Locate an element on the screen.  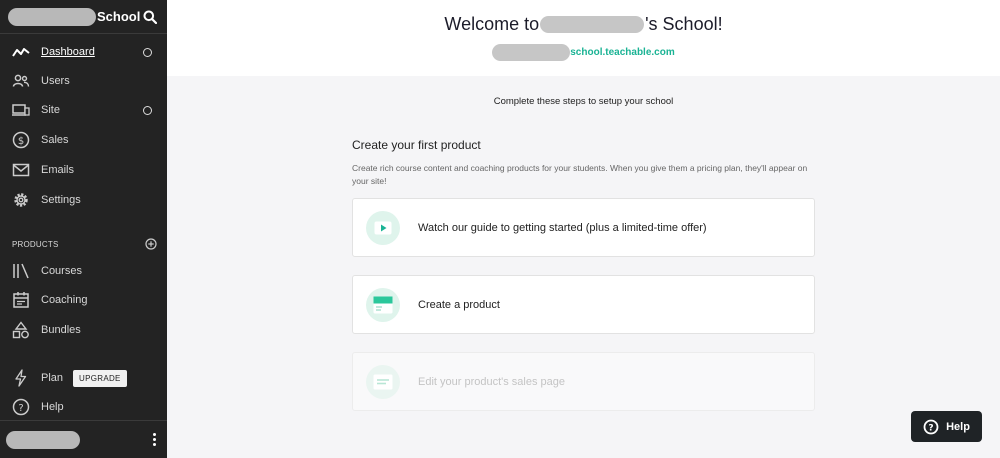
dollar-icon: $ is located at coordinates (21, 140).